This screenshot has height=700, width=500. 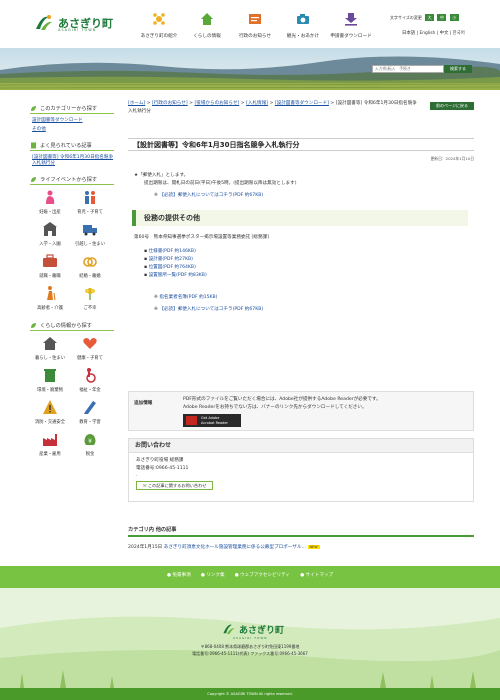 What do you see at coordinates (255, 19) in the screenshot?
I see `info-icon` at bounding box center [255, 19].